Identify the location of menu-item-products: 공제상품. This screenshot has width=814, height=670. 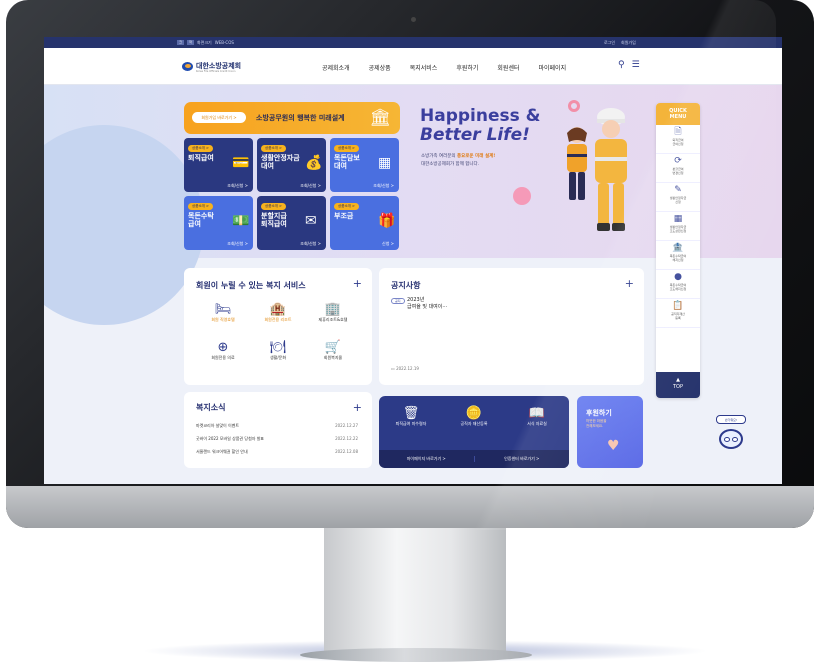
(380, 67).